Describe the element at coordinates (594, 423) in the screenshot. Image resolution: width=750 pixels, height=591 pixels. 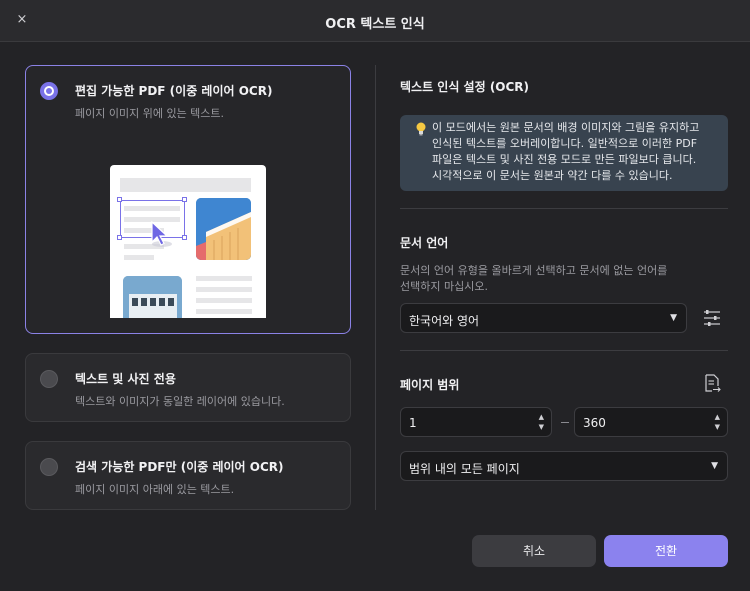
I see `page-to-value: 360` at that location.